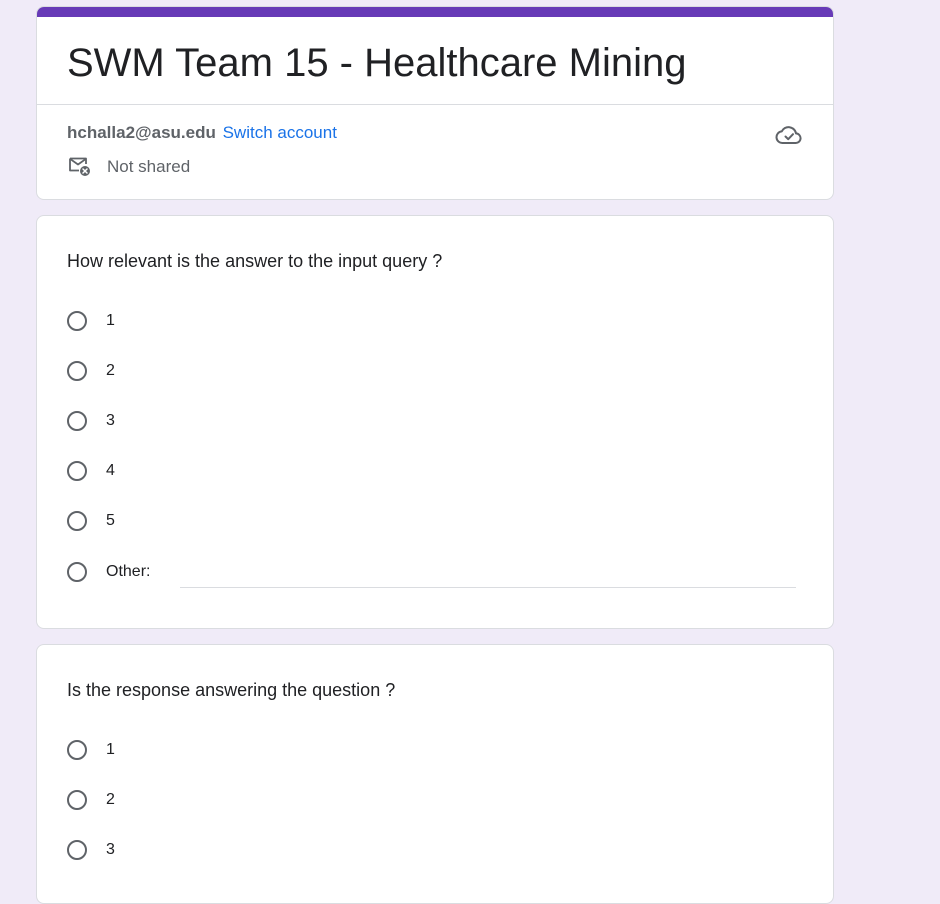  What do you see at coordinates (789, 135) in the screenshot?
I see `cloud-done-icon` at bounding box center [789, 135].